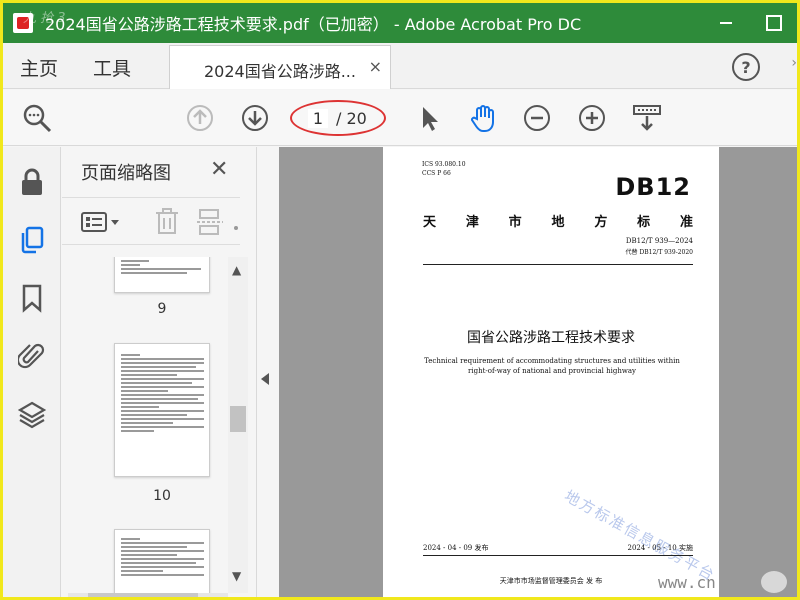 The image size is (800, 600). I want to click on corner-logo-icon, so click(774, 582).